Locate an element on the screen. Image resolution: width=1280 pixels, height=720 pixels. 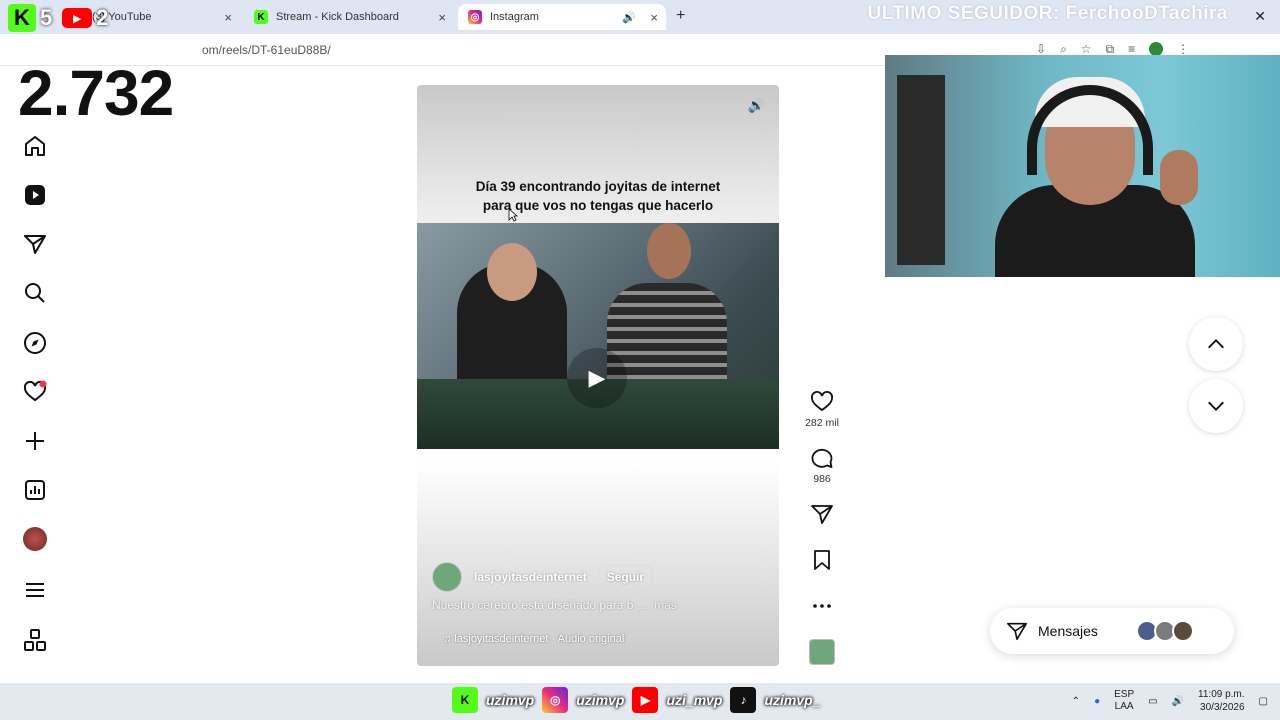
play-icon: ▶ is located at coordinates (597, 378).